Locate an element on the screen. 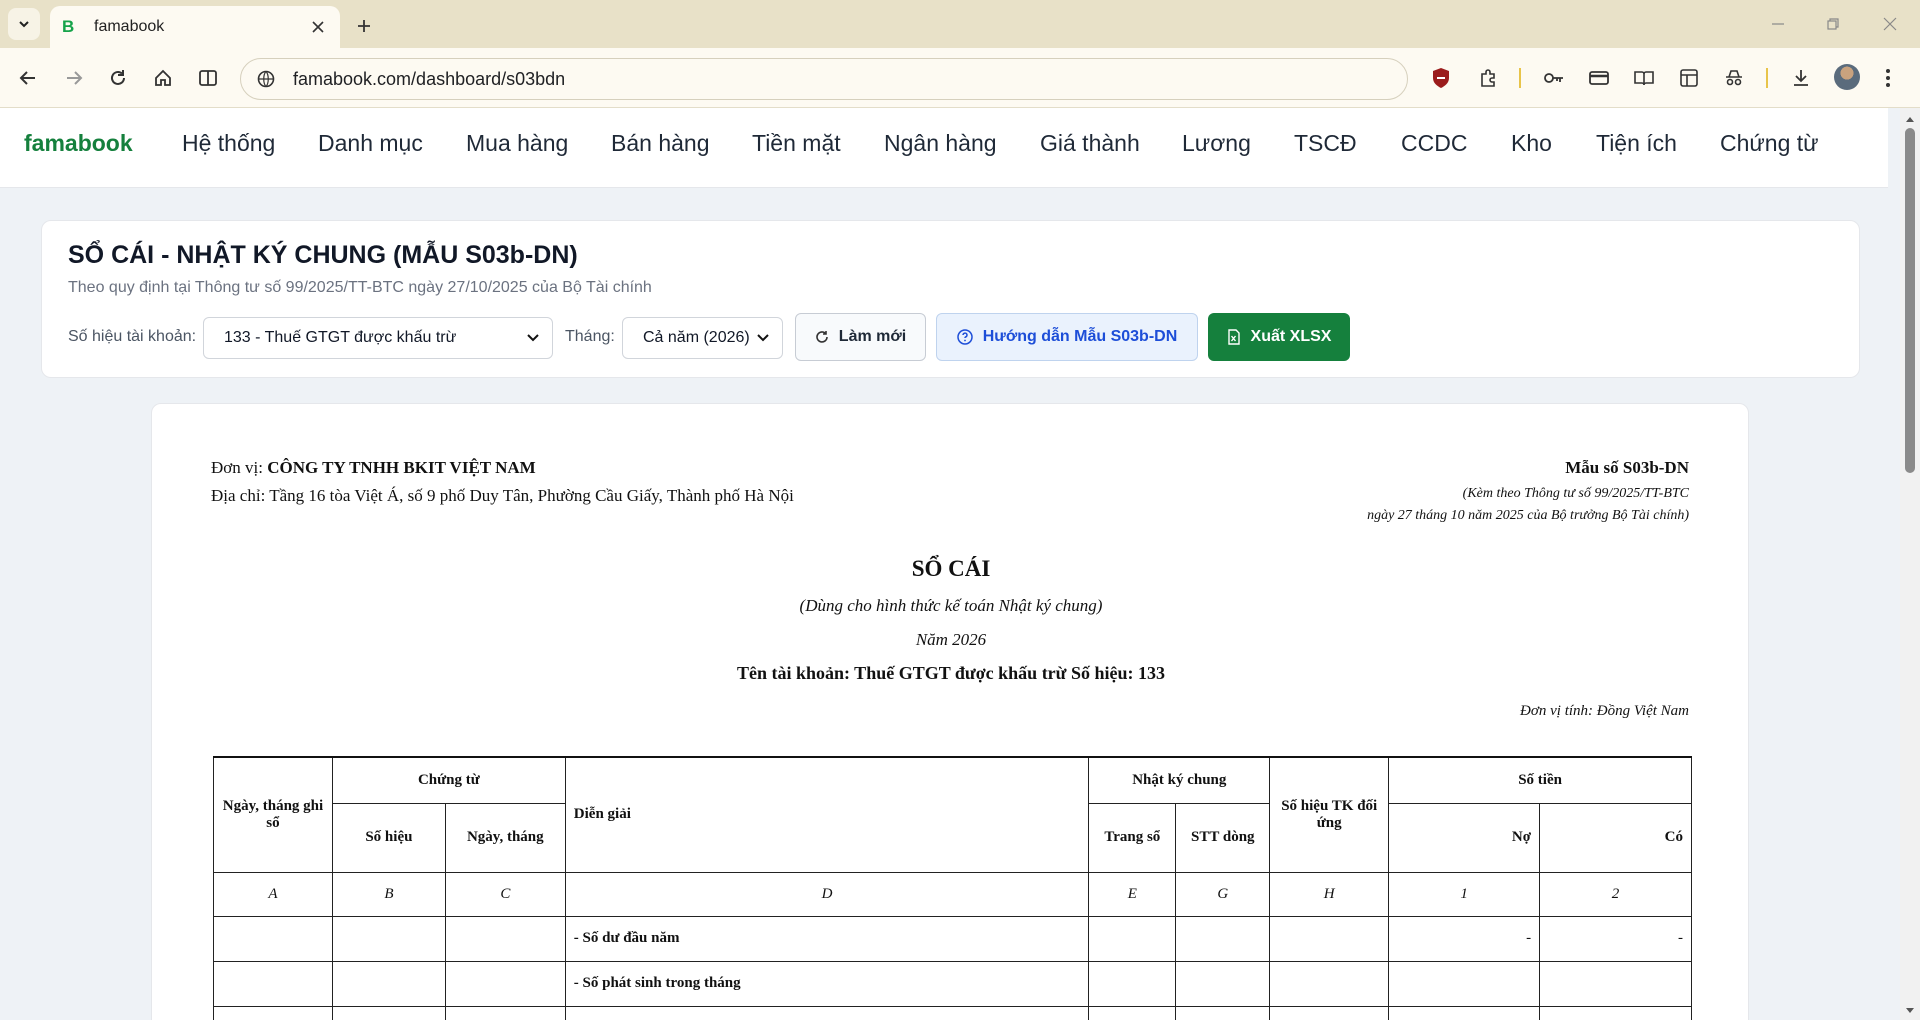 The width and height of the screenshot is (1920, 1020). row-debit is located at coordinates (1464, 983).